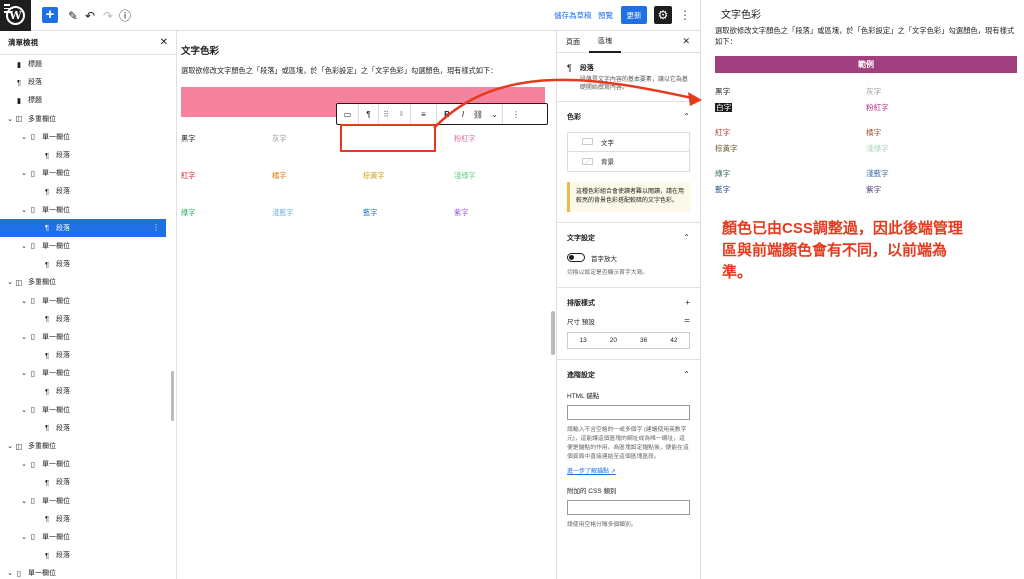 The width and height of the screenshot is (1024, 579). I want to click on canvas-scrollbar, so click(553, 333).